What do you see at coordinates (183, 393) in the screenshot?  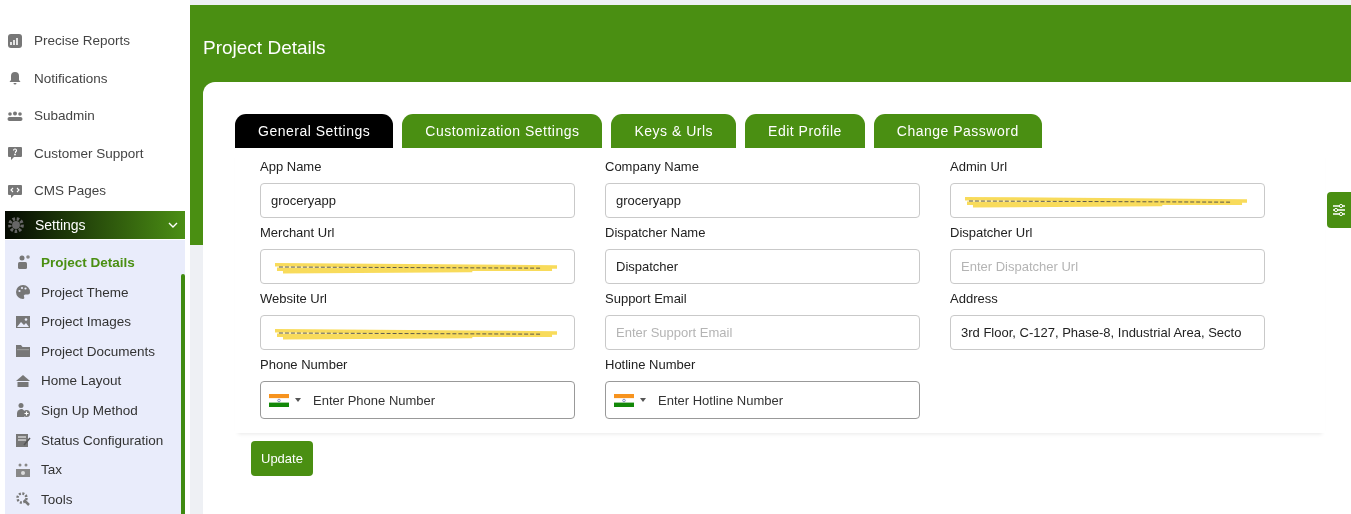 I see `scrollbar-thumb` at bounding box center [183, 393].